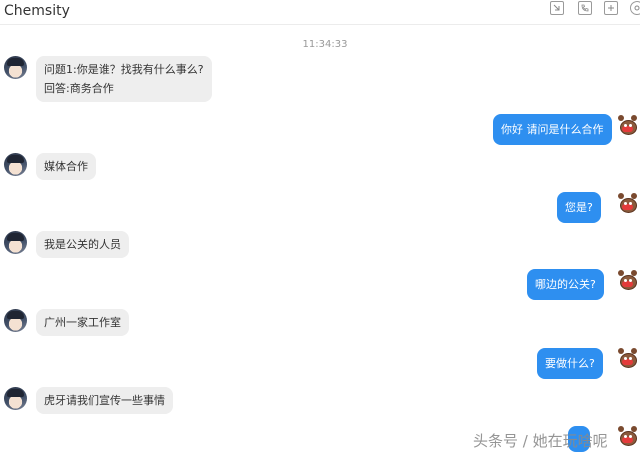  I want to click on outgoing-message-bubble: 您是?, so click(579, 207).